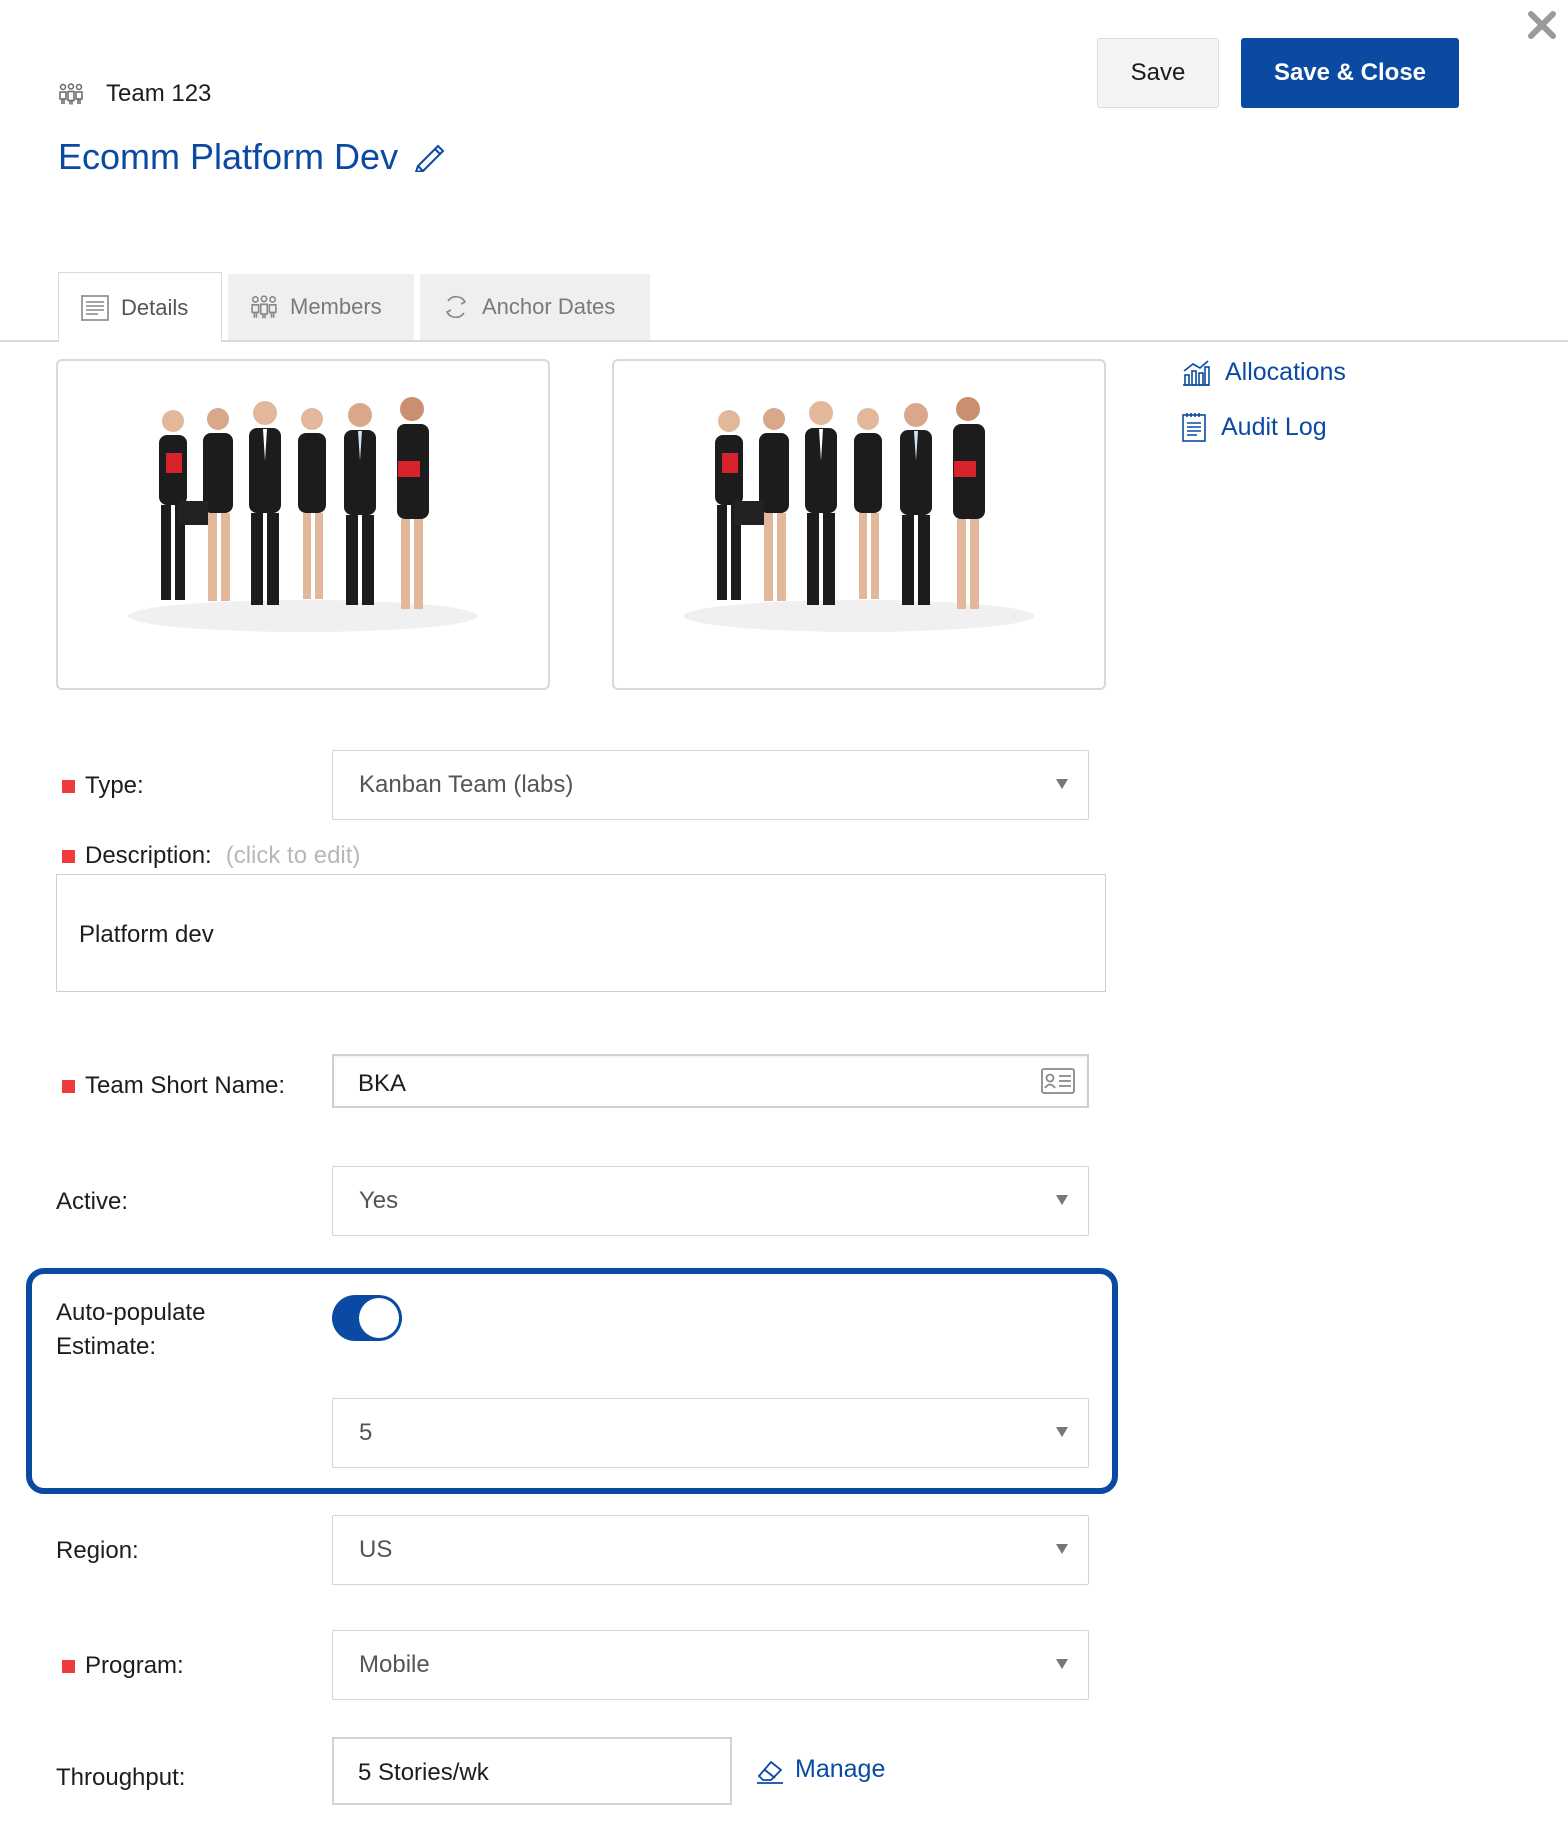 The image size is (1568, 1846). I want to click on eraser-icon, so click(770, 1772).